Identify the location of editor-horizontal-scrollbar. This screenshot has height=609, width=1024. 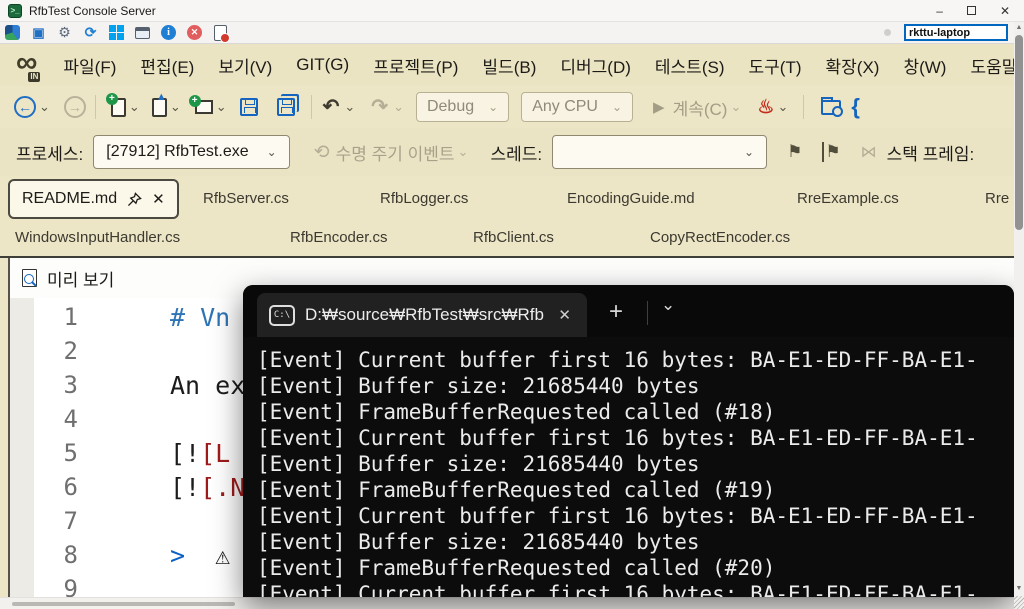
(507, 603).